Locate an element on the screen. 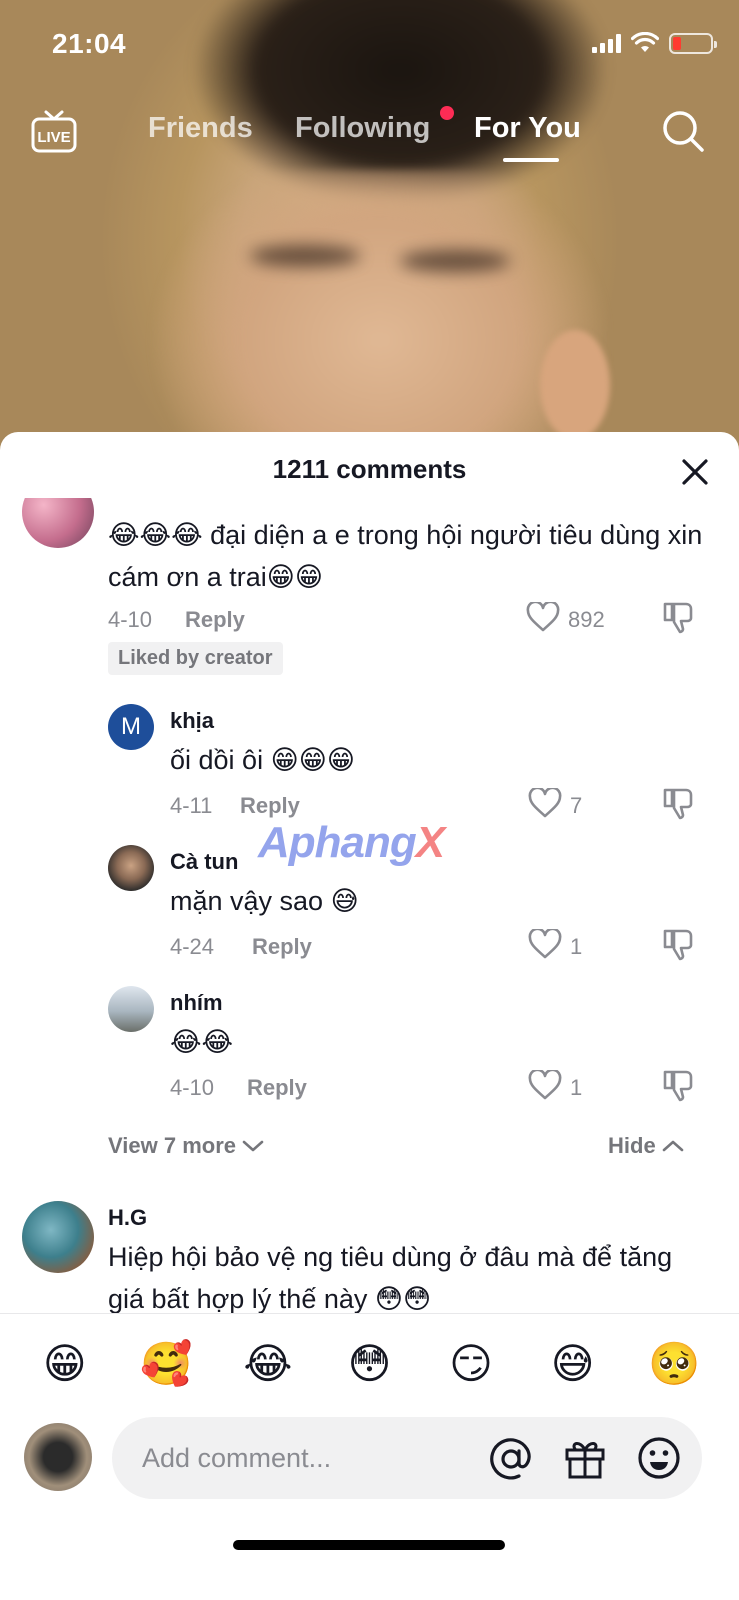 This screenshot has height=1600, width=739. hide-replies-button: Hide is located at coordinates (646, 1146).